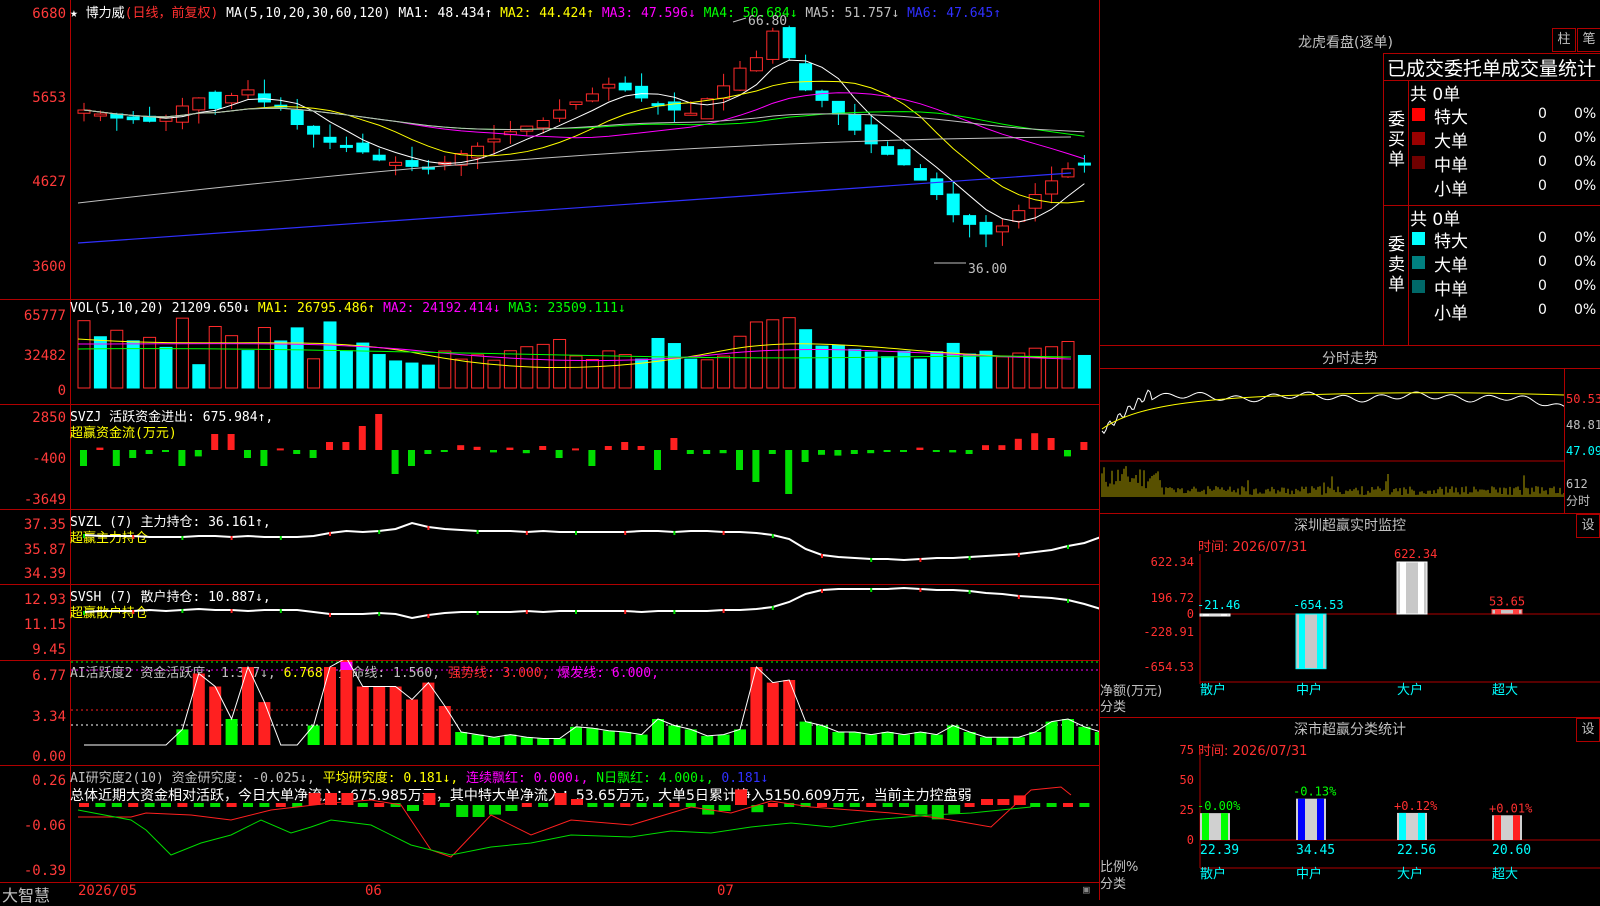 This screenshot has width=1600, height=906. What do you see at coordinates (1585, 138) in the screenshot?
I see `order-percent: 0%` at bounding box center [1585, 138].